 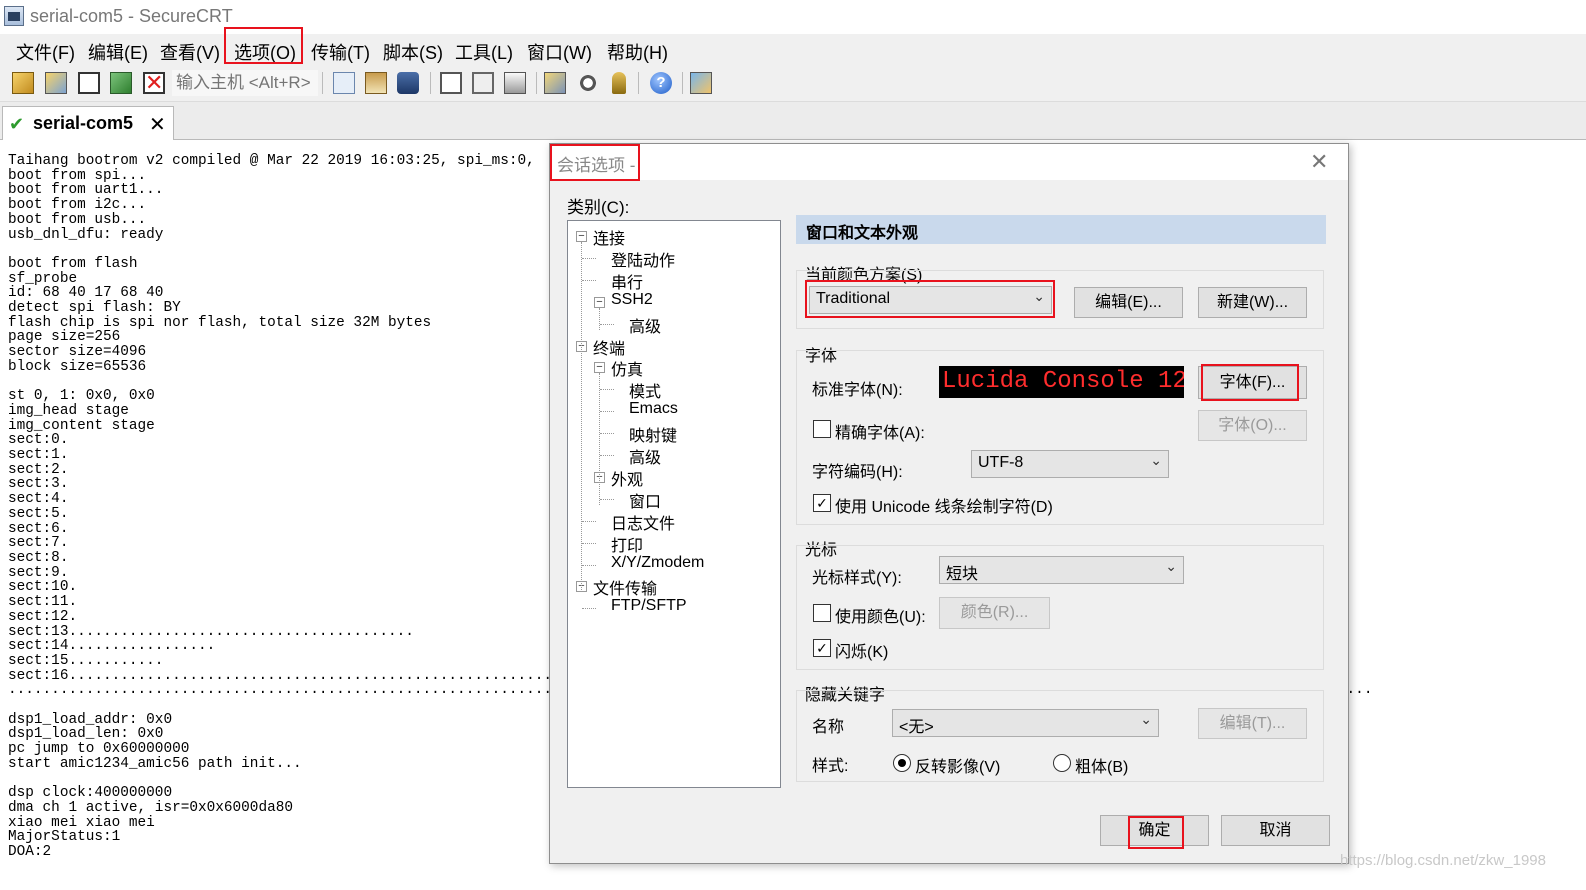 I want to click on menu-help: 帮助(H), so click(x=637, y=52).